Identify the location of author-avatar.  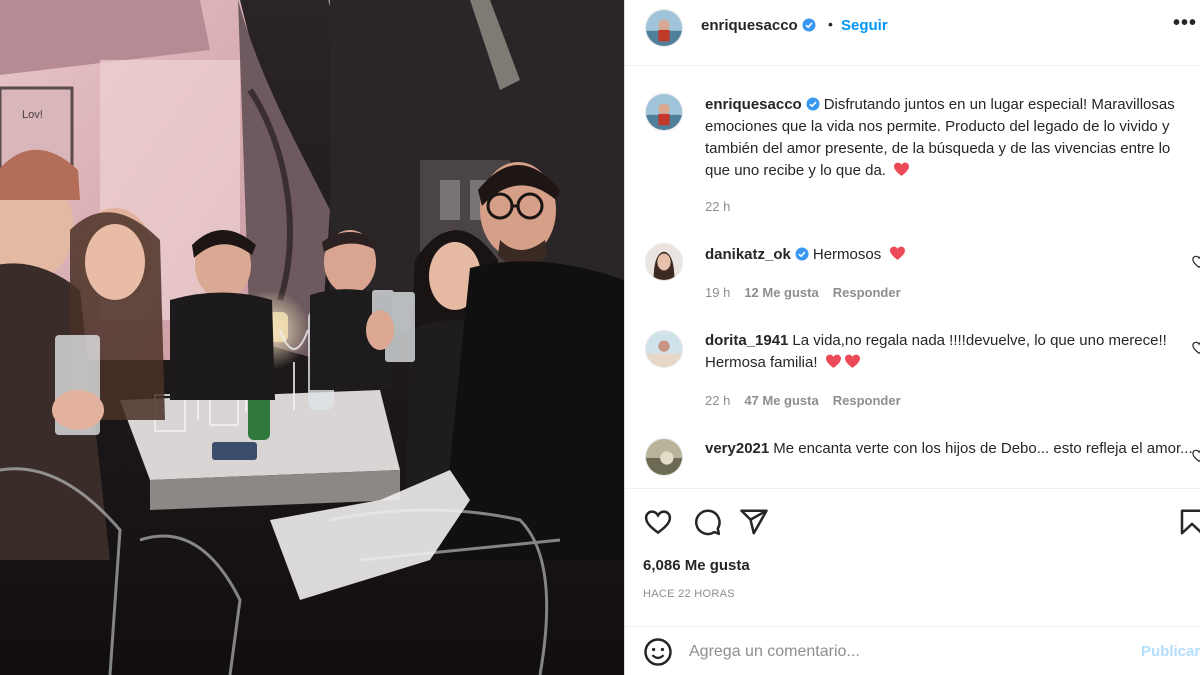
(664, 28).